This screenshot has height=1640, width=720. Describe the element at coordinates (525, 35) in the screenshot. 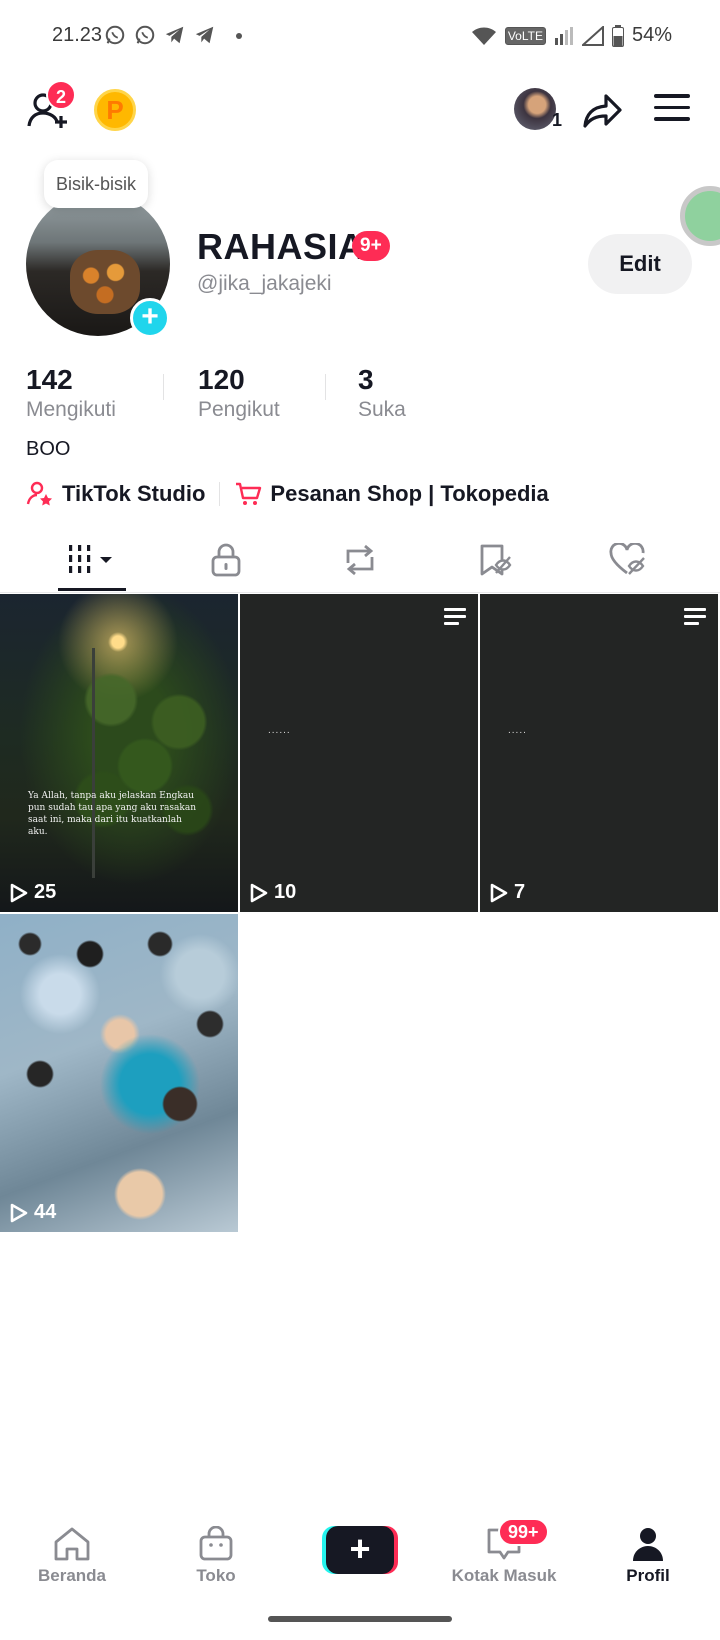

I see `volte-indicator: VoLTE` at that location.